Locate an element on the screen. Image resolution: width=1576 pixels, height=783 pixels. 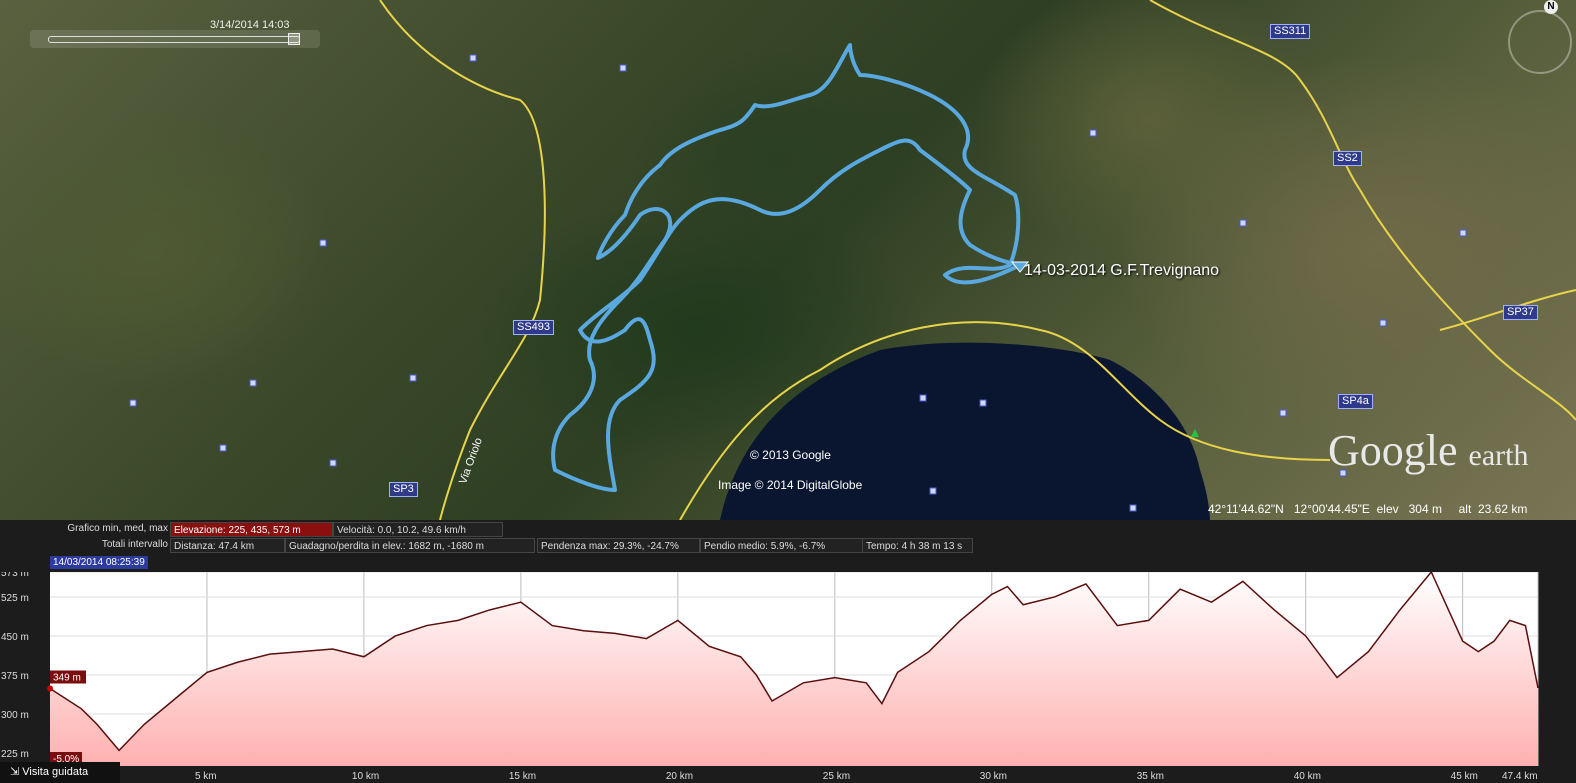
cursor-point is located at coordinates (50, 688).